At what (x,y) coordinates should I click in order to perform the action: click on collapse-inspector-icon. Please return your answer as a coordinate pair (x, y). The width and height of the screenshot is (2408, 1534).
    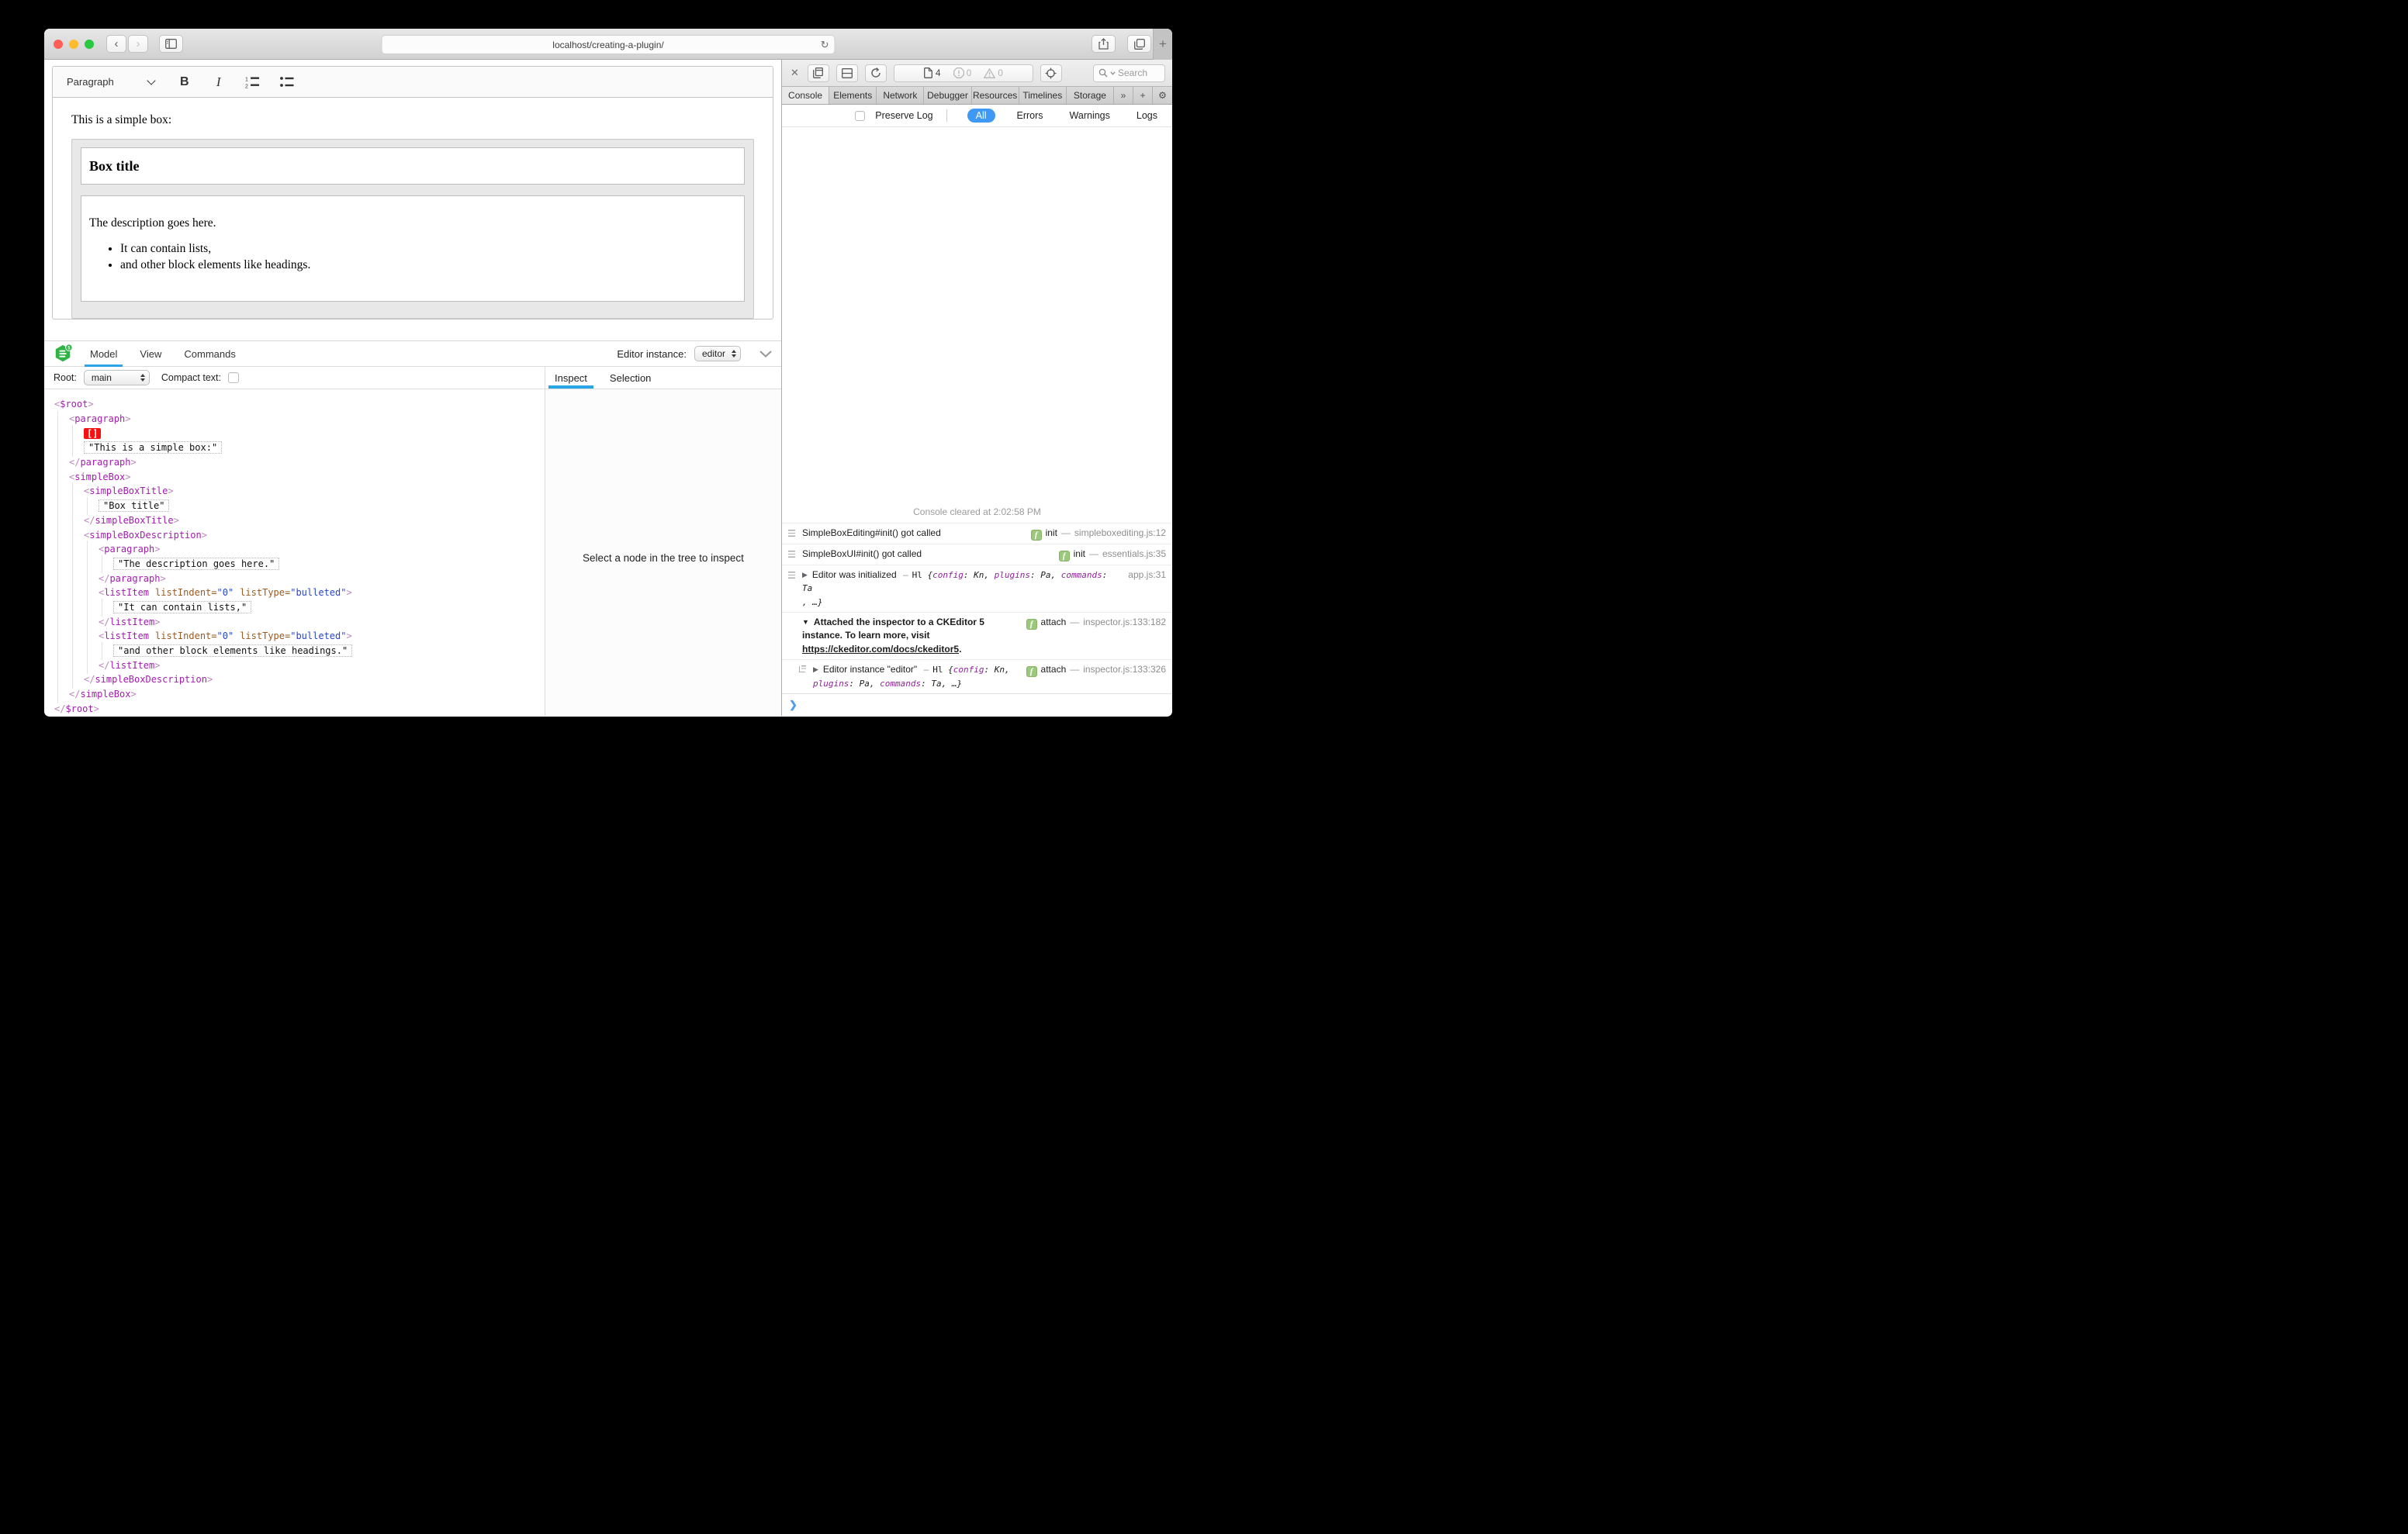
    Looking at the image, I should click on (766, 354).